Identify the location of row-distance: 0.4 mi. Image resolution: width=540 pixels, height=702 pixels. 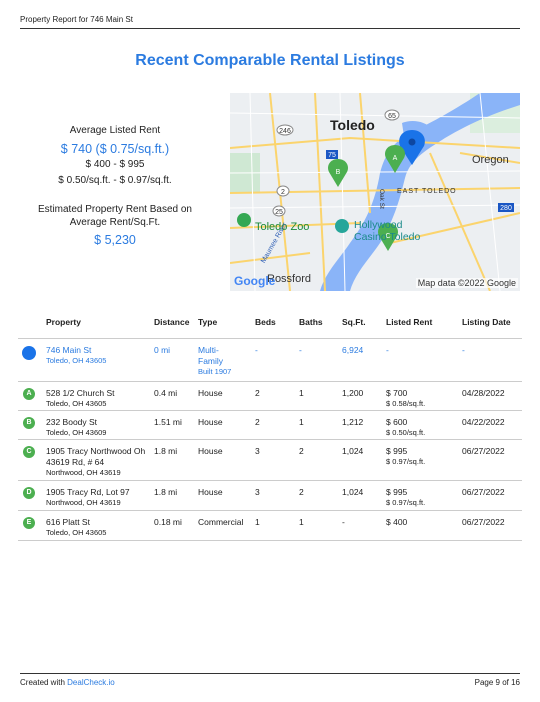
(166, 393).